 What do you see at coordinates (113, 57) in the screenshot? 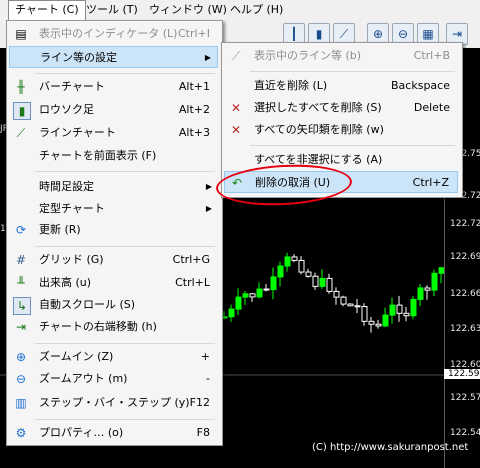
I see `menu-item-line-settings: ライン等の設定 ▶` at bounding box center [113, 57].